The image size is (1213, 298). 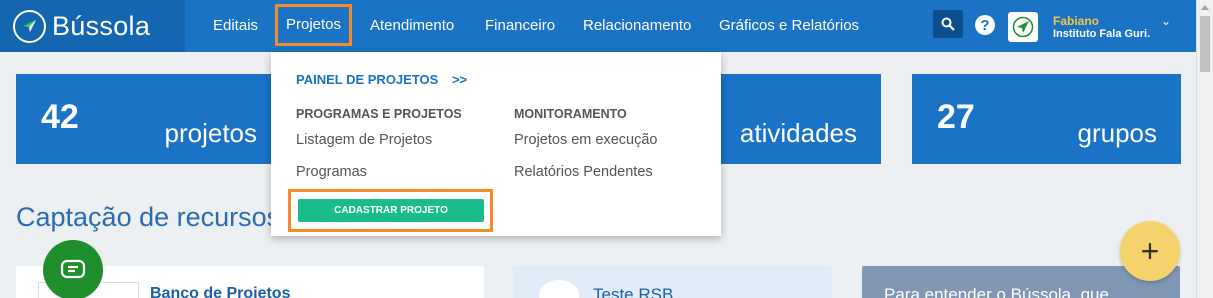 What do you see at coordinates (235, 26) in the screenshot?
I see `nav-editais: Editais` at bounding box center [235, 26].